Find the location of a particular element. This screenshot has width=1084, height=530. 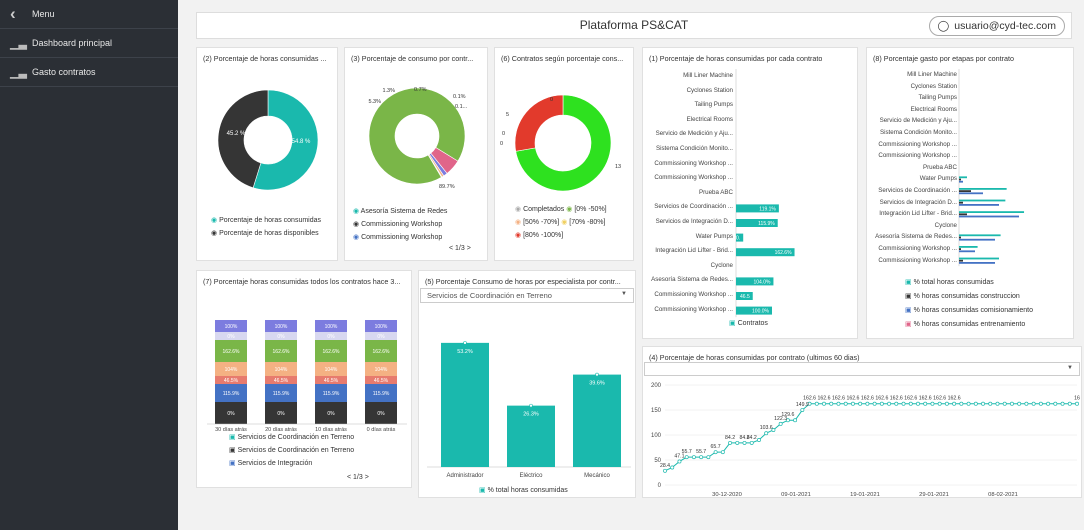

legend-label: [80% -100%] is located at coordinates (543, 235).